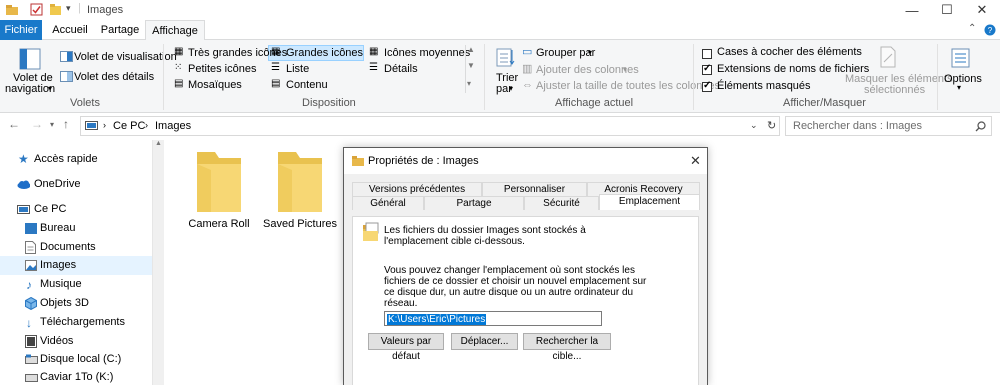  I want to click on options-icon, so click(961, 58).